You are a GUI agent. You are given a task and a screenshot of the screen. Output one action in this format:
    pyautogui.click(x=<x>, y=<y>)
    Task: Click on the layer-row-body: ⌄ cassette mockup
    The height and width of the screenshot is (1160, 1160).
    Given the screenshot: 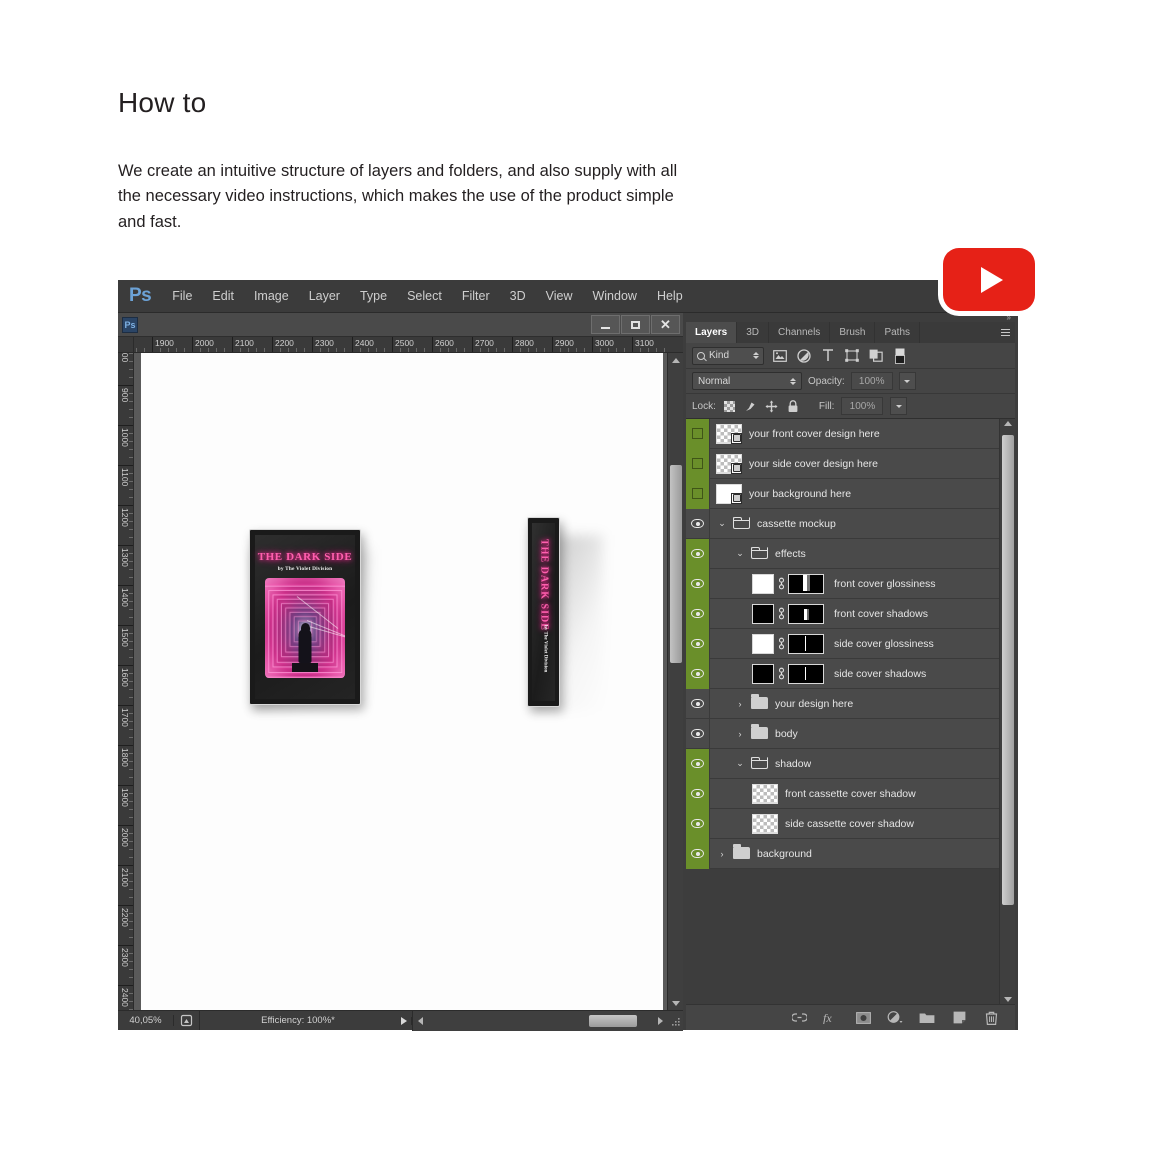 What is the action you would take?
    pyautogui.click(x=854, y=524)
    